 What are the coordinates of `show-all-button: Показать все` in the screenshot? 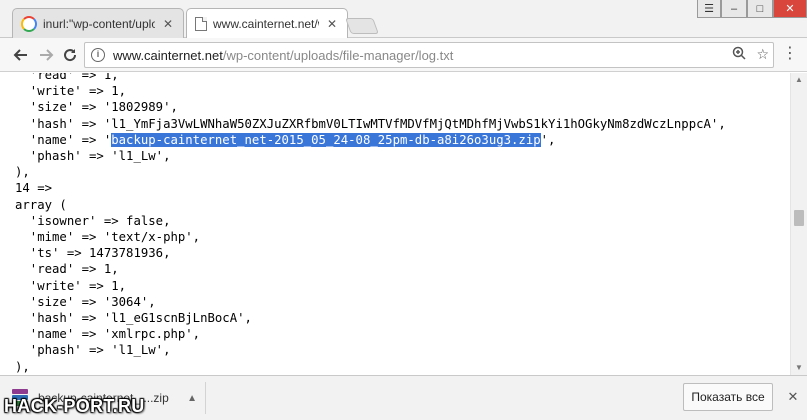 It's located at (728, 397).